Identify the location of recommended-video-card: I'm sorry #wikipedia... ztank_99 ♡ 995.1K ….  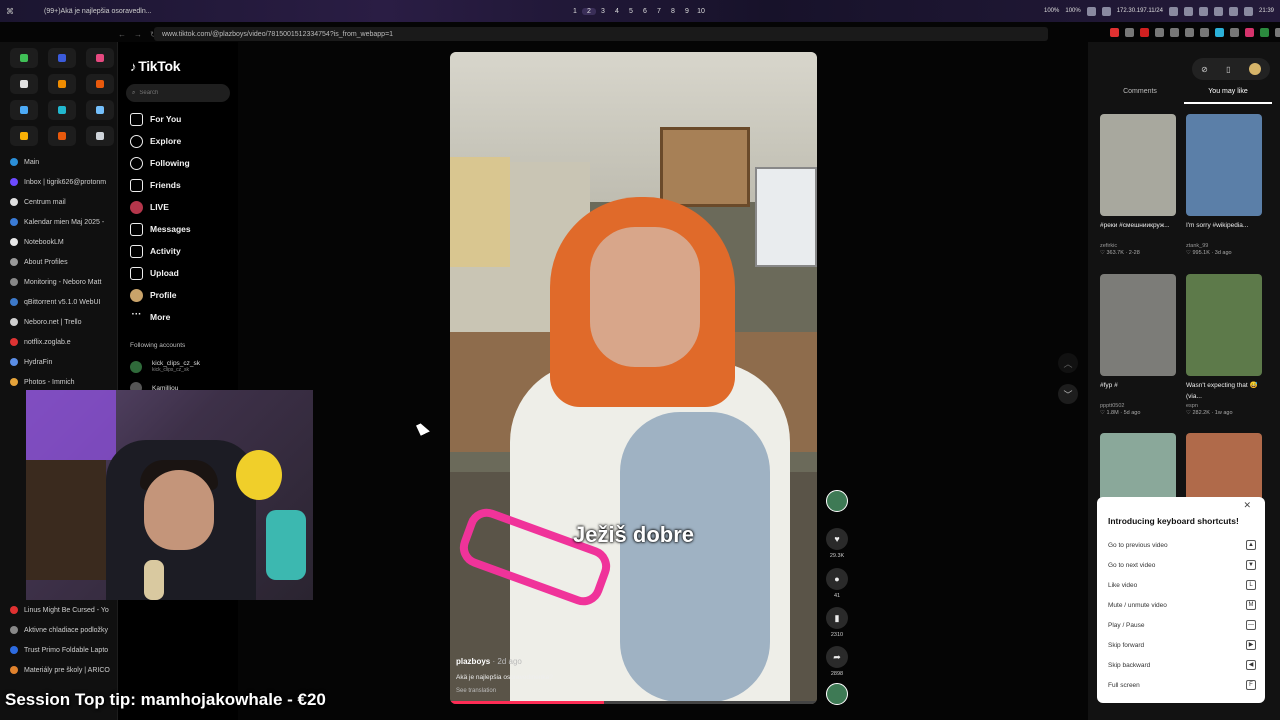
(1224, 185).